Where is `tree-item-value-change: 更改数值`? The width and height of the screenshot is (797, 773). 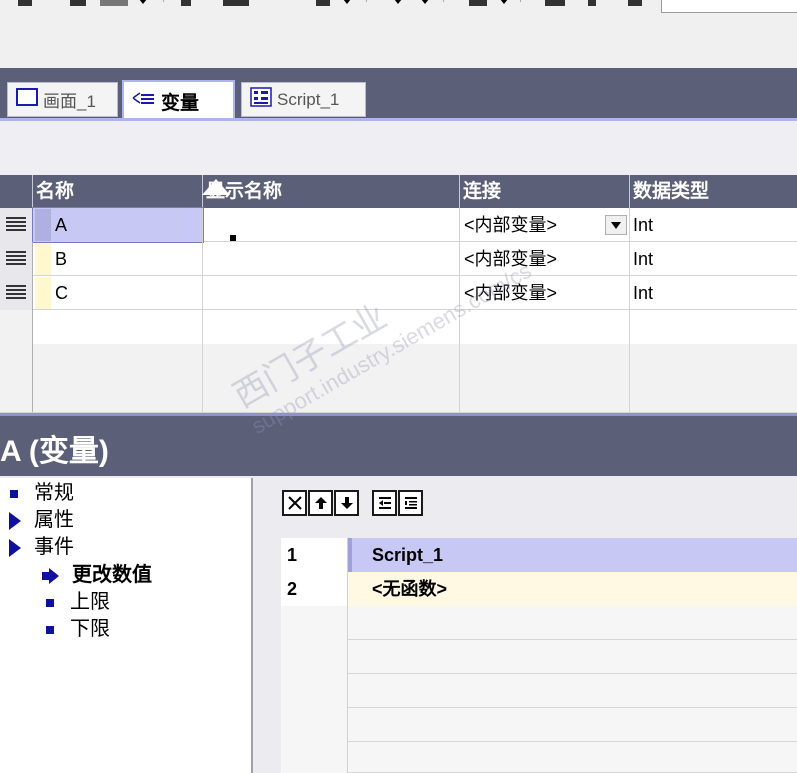 tree-item-value-change: 更改数值 is located at coordinates (97, 575).